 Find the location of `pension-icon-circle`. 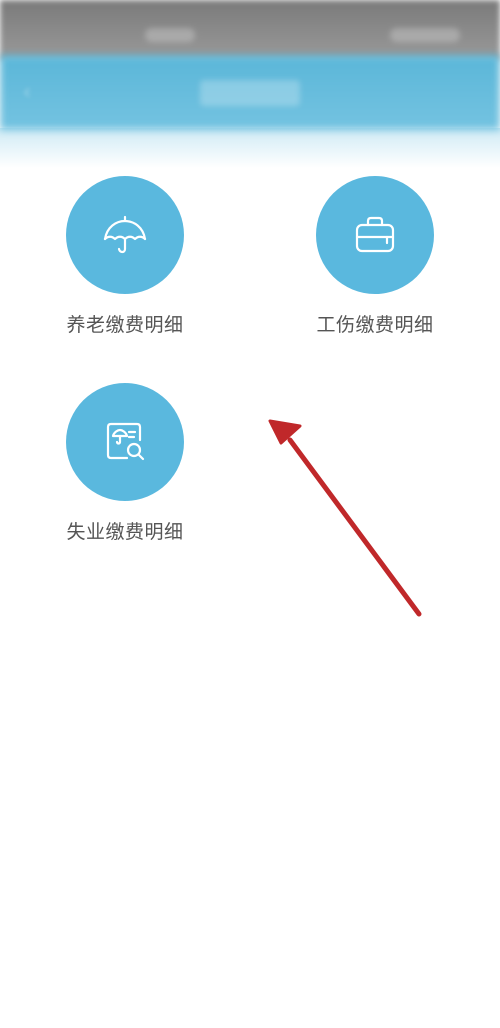

pension-icon-circle is located at coordinates (125, 235).